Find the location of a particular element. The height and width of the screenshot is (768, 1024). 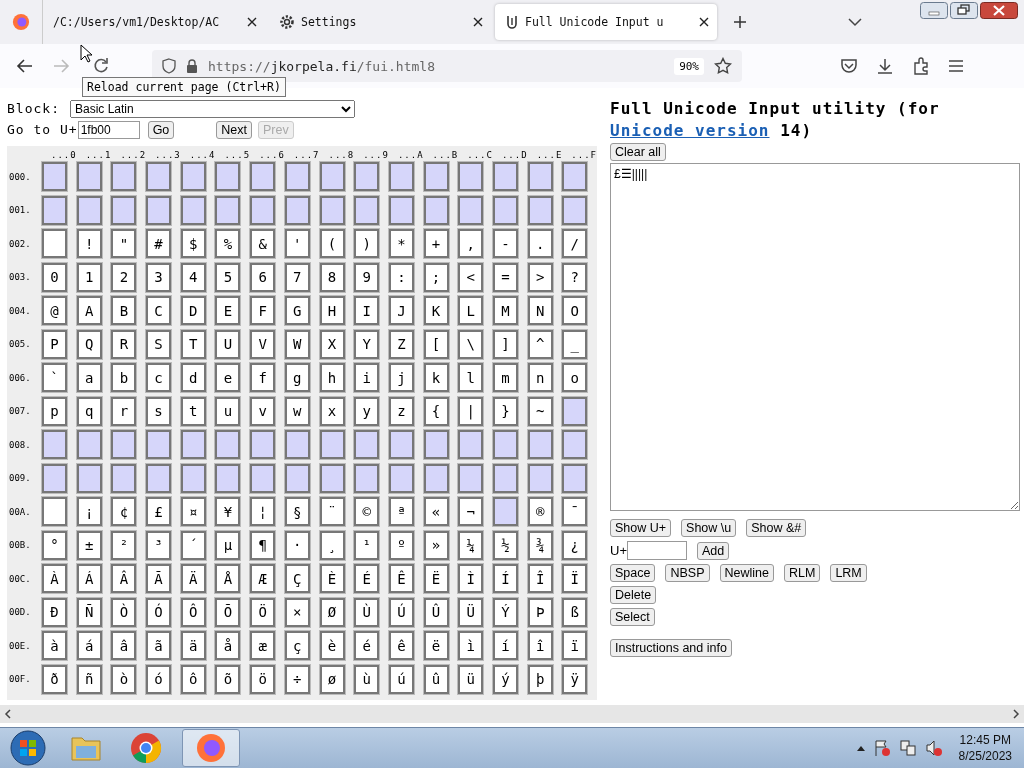

character-cell: Y is located at coordinates (367, 344).